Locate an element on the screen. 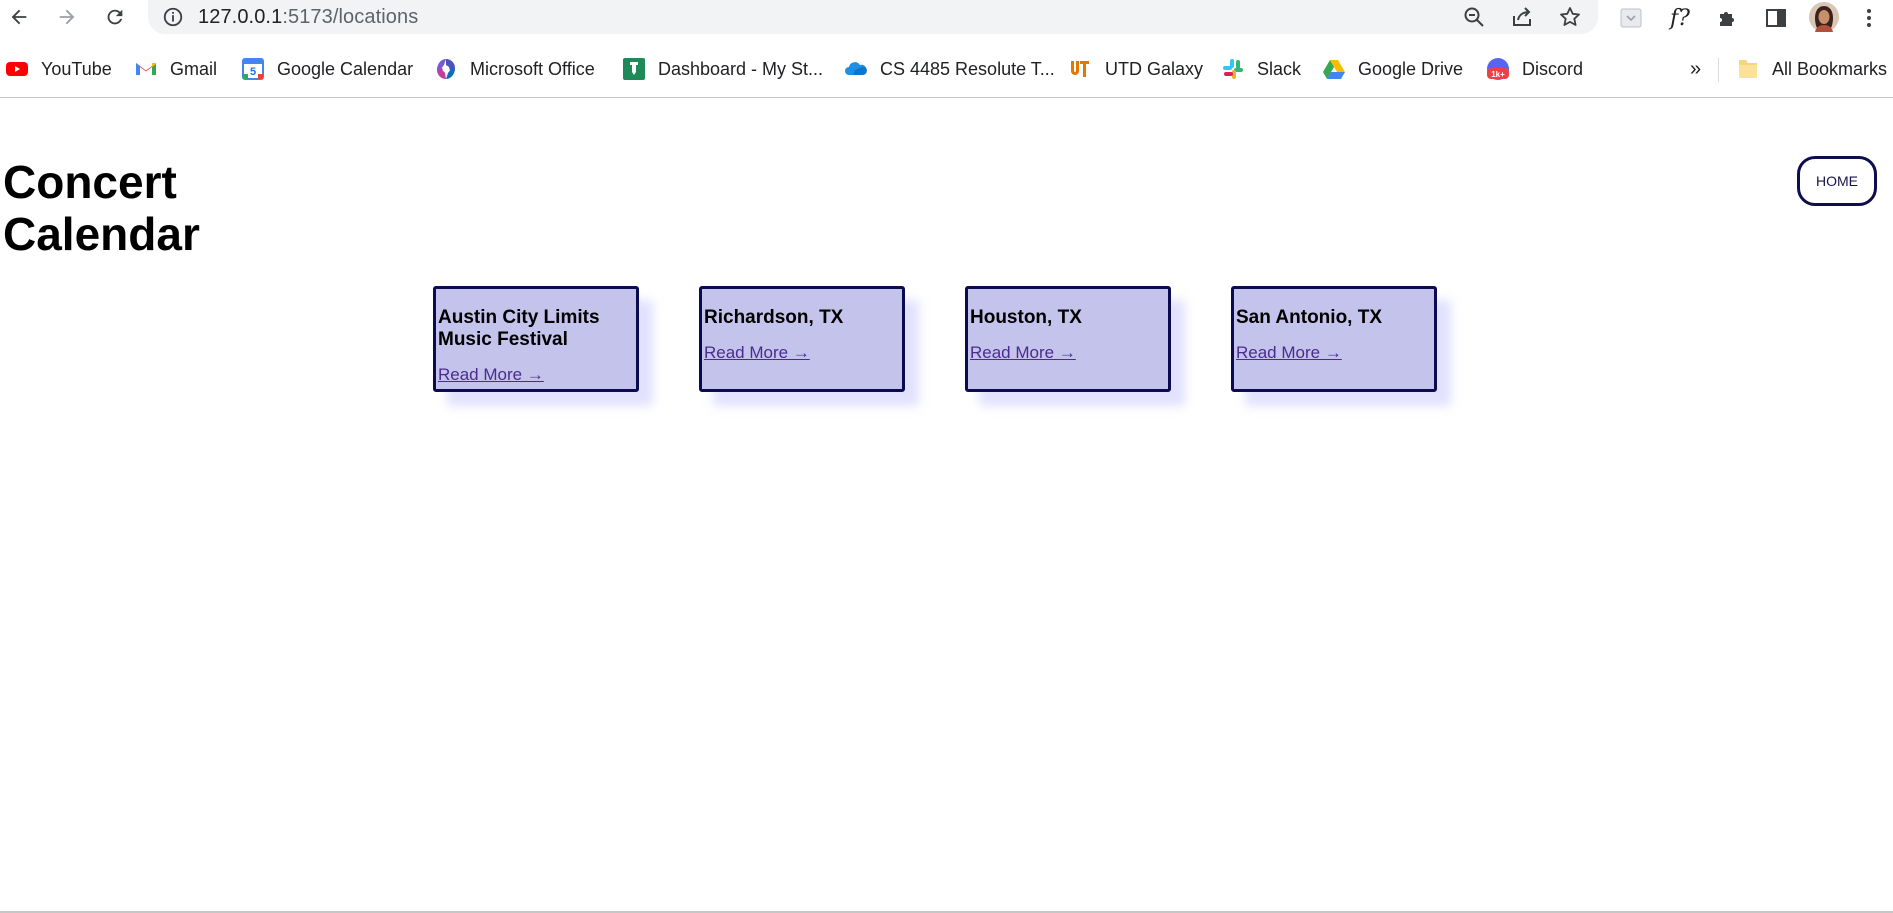  bookmark-google-drive: Google Drive is located at coordinates (1392, 69).